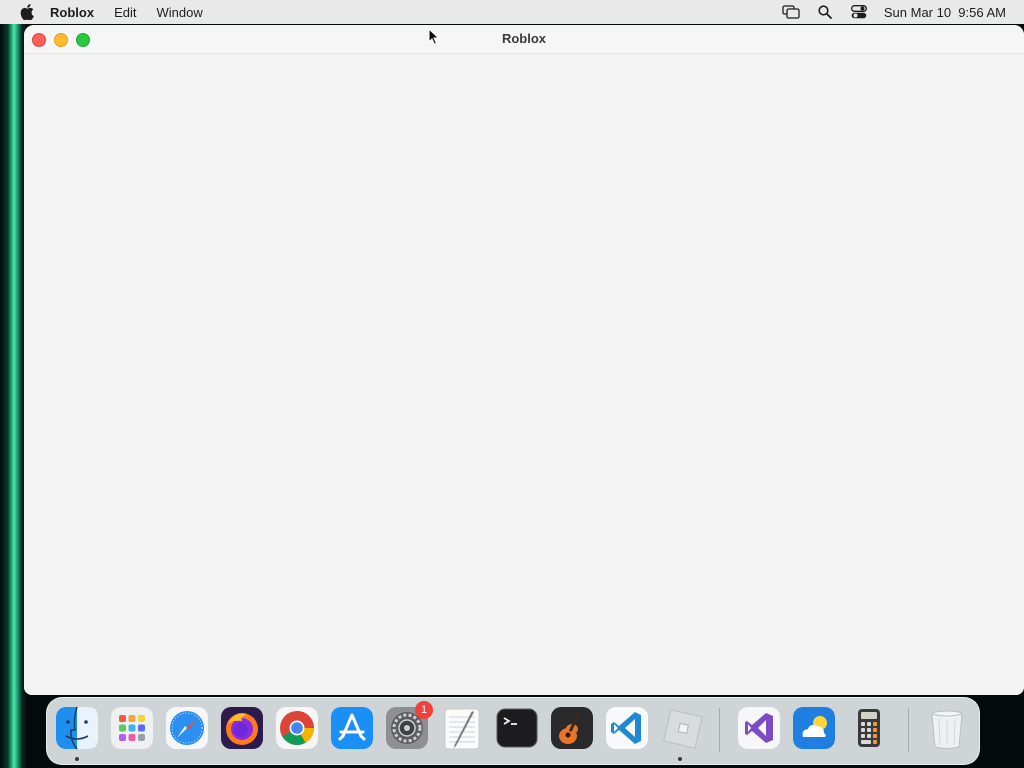  I want to click on menu-app-name: Roblox, so click(72, 12).